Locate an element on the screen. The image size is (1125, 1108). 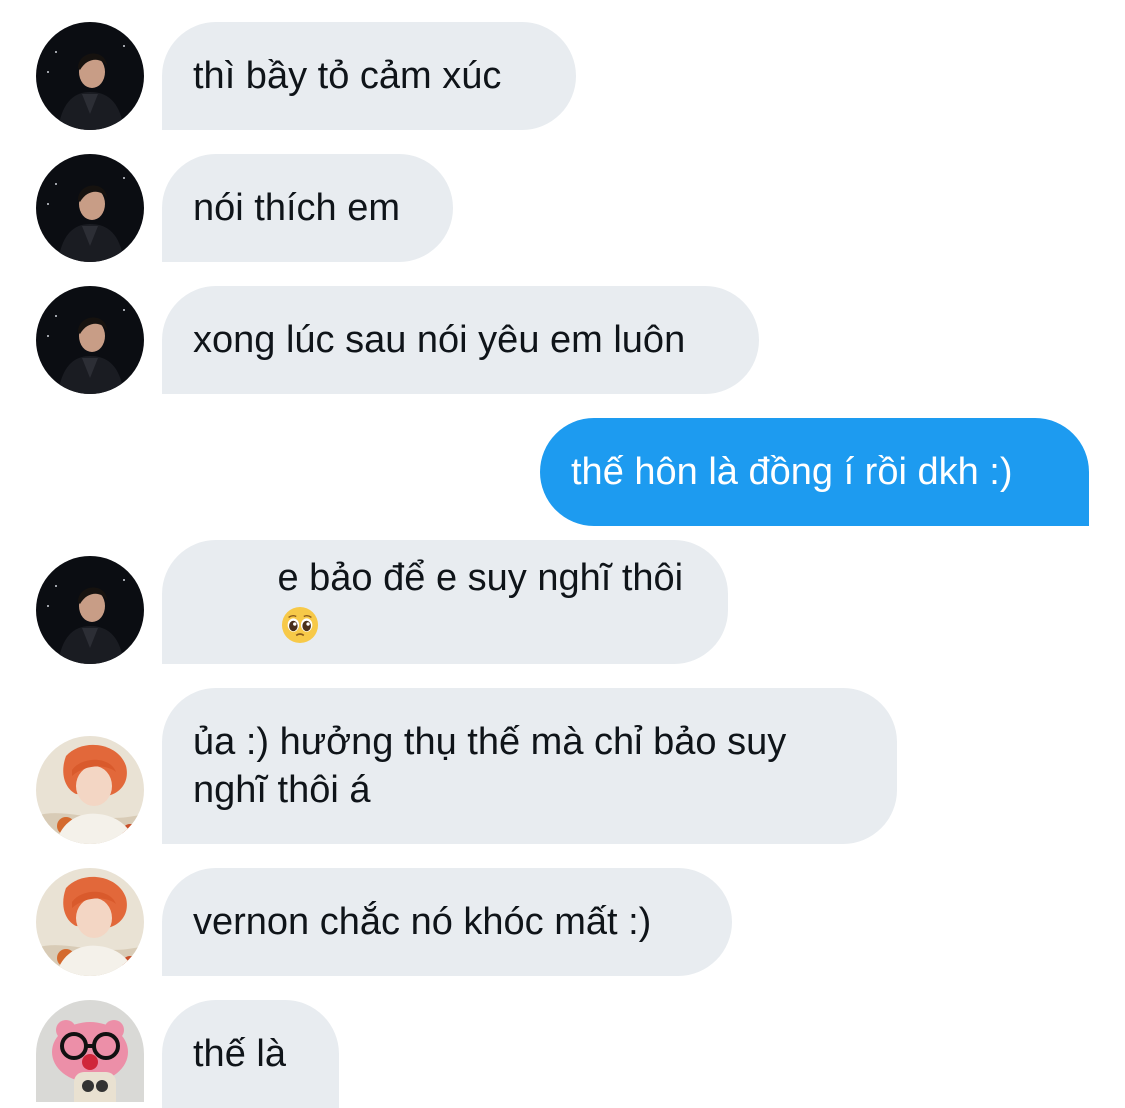
message-text-line: e bảo để e suy nghĩ thôi is located at coordinates (445, 602).